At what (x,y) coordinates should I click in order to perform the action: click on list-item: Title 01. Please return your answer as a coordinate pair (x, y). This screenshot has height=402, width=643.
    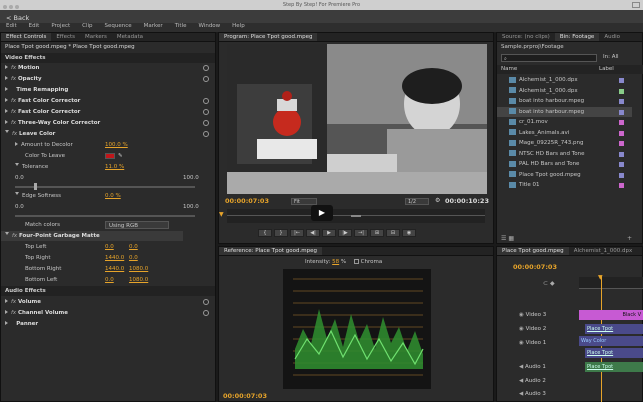
    Looking at the image, I should click on (564, 185).